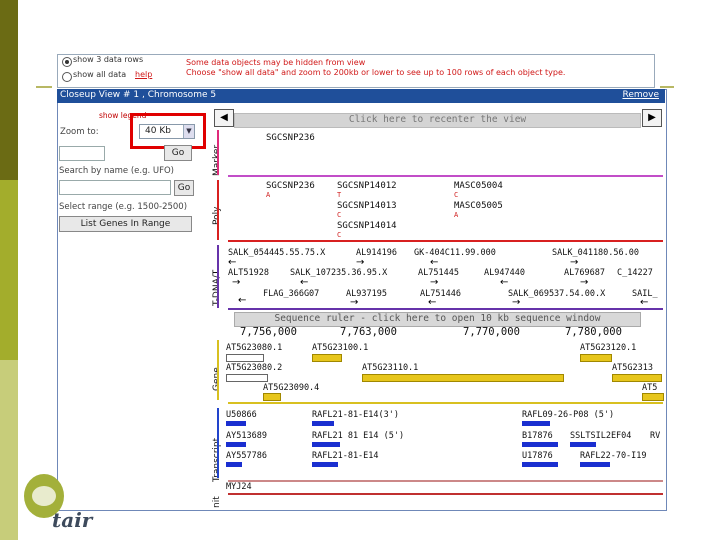 The image size is (720, 540). Describe the element at coordinates (290, 186) in the screenshot. I see `poly-item: SGCSNP236` at that location.